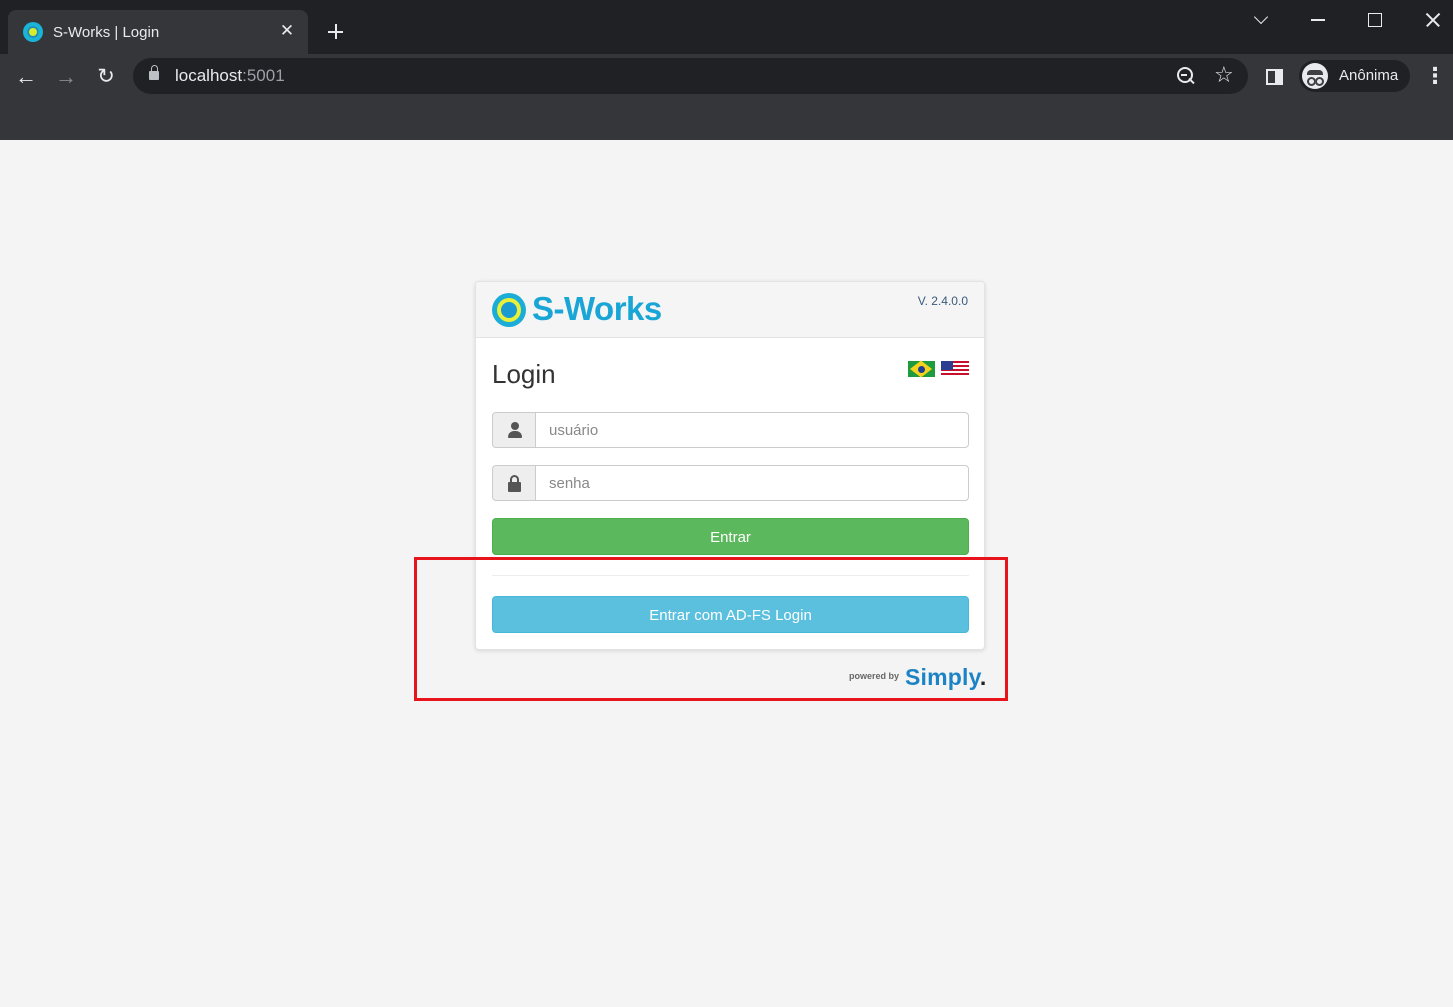 This screenshot has width=1453, height=1007. Describe the element at coordinates (263, 75) in the screenshot. I see `url-port: :5001` at that location.